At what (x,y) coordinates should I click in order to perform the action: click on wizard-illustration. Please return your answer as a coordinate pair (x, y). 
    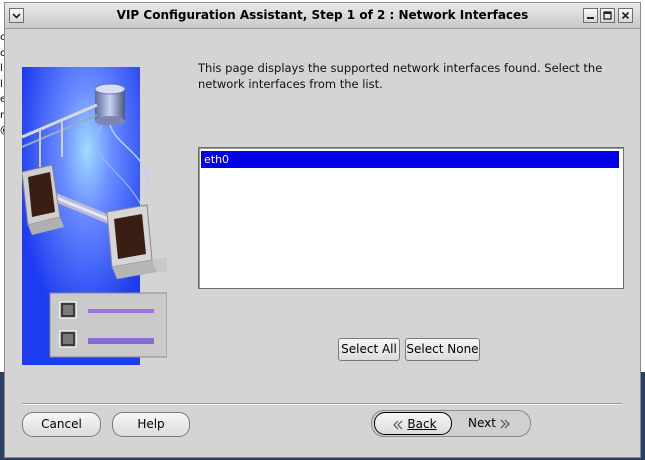
    Looking at the image, I should click on (94, 216).